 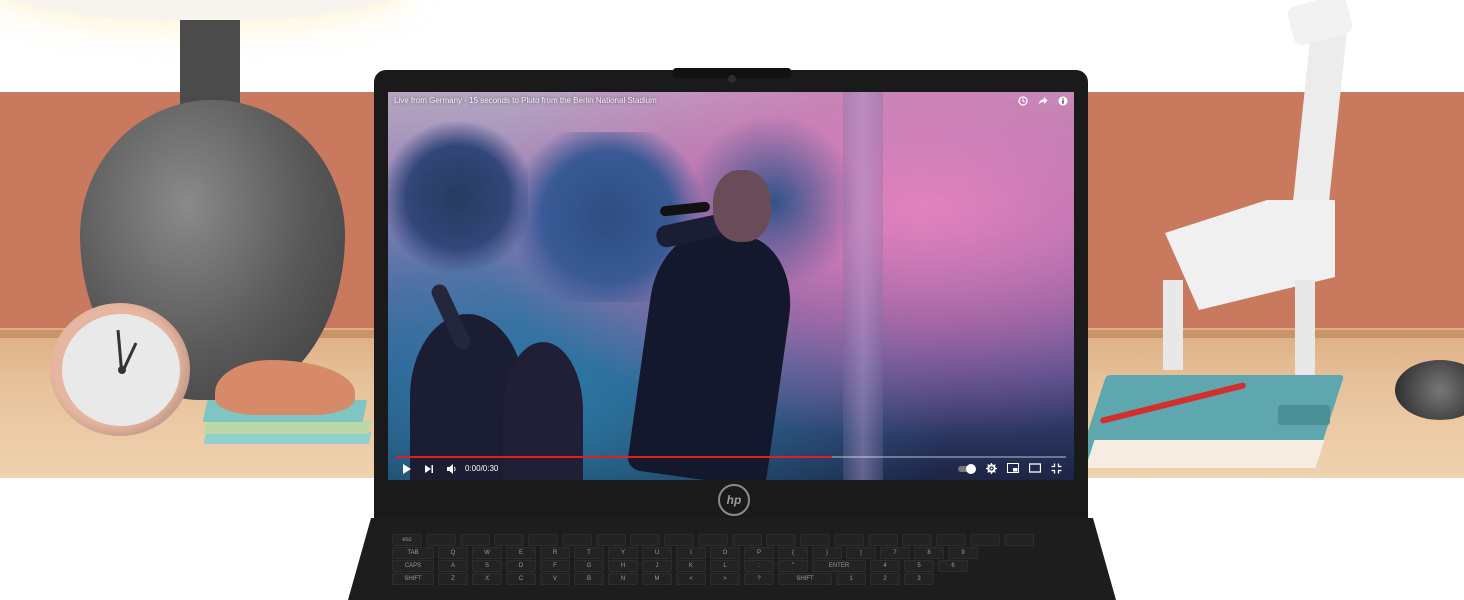 What do you see at coordinates (589, 566) in the screenshot?
I see `key: G` at bounding box center [589, 566].